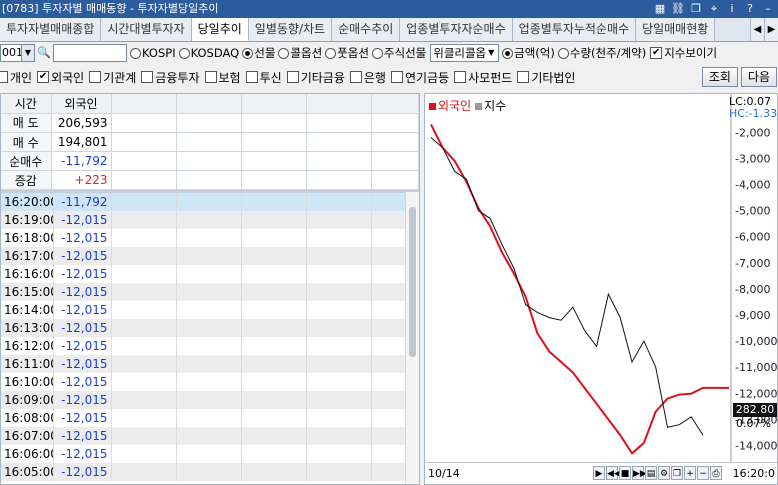 This screenshot has width=778, height=485. Describe the element at coordinates (203, 310) in the screenshot. I see `table-row: 16:14:00 -12,015` at that location.